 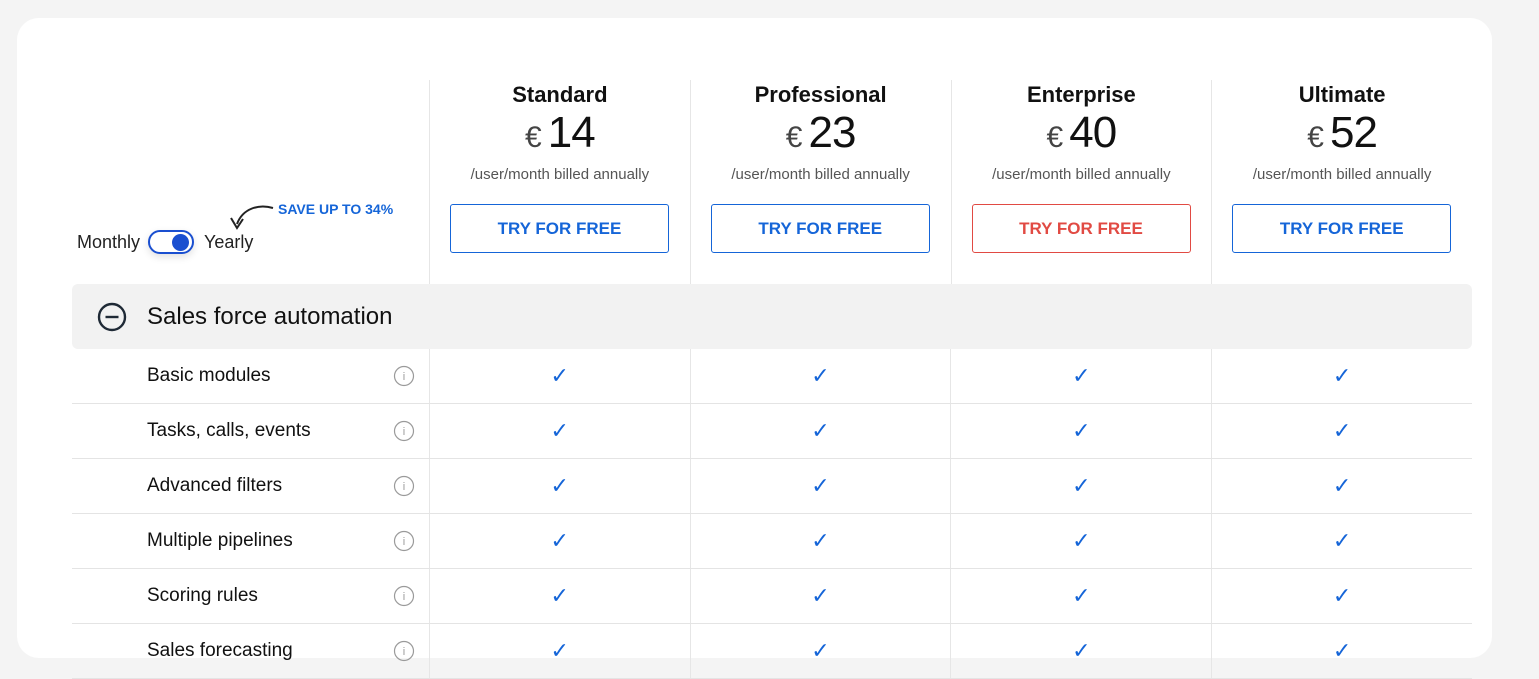 I want to click on feature-cell: Tasks, calls, events i, so click(x=250, y=431).